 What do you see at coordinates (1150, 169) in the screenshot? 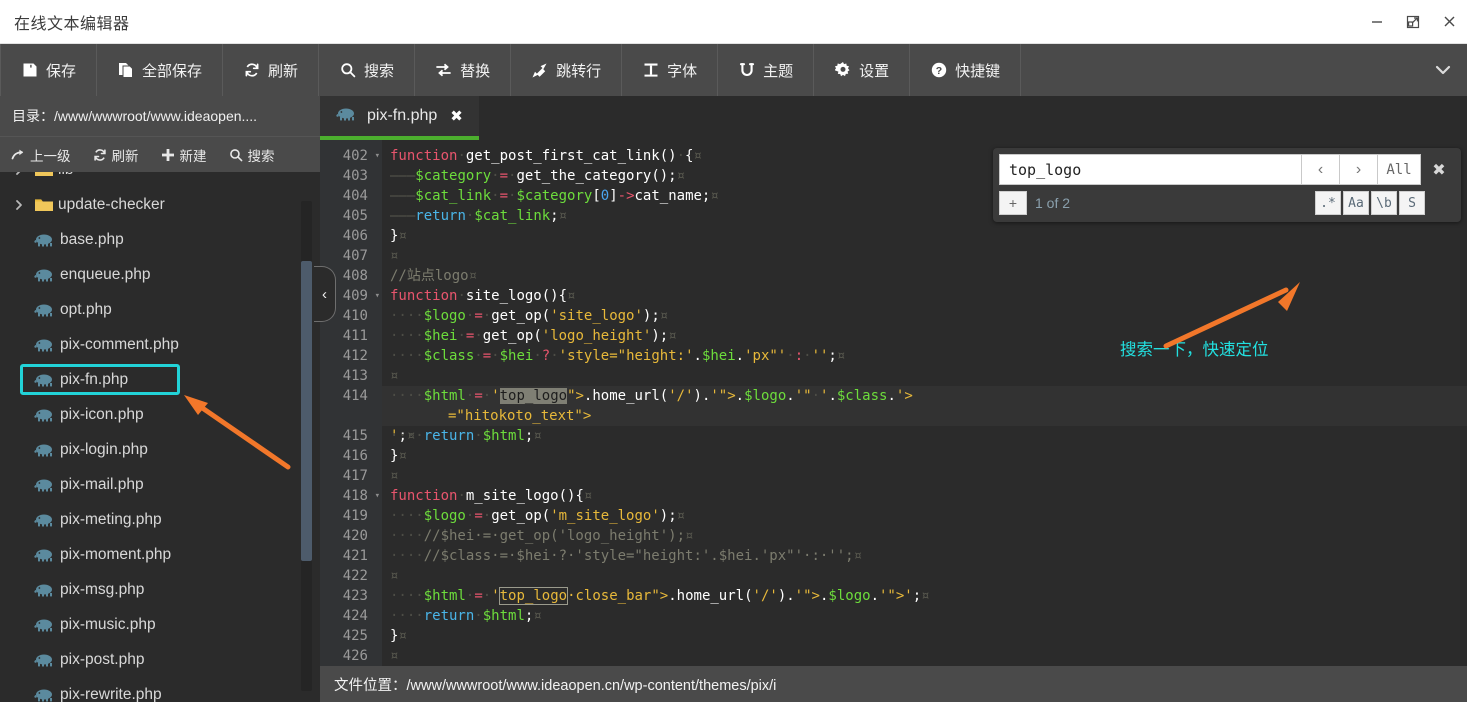
I see `find-input: top_logo` at bounding box center [1150, 169].